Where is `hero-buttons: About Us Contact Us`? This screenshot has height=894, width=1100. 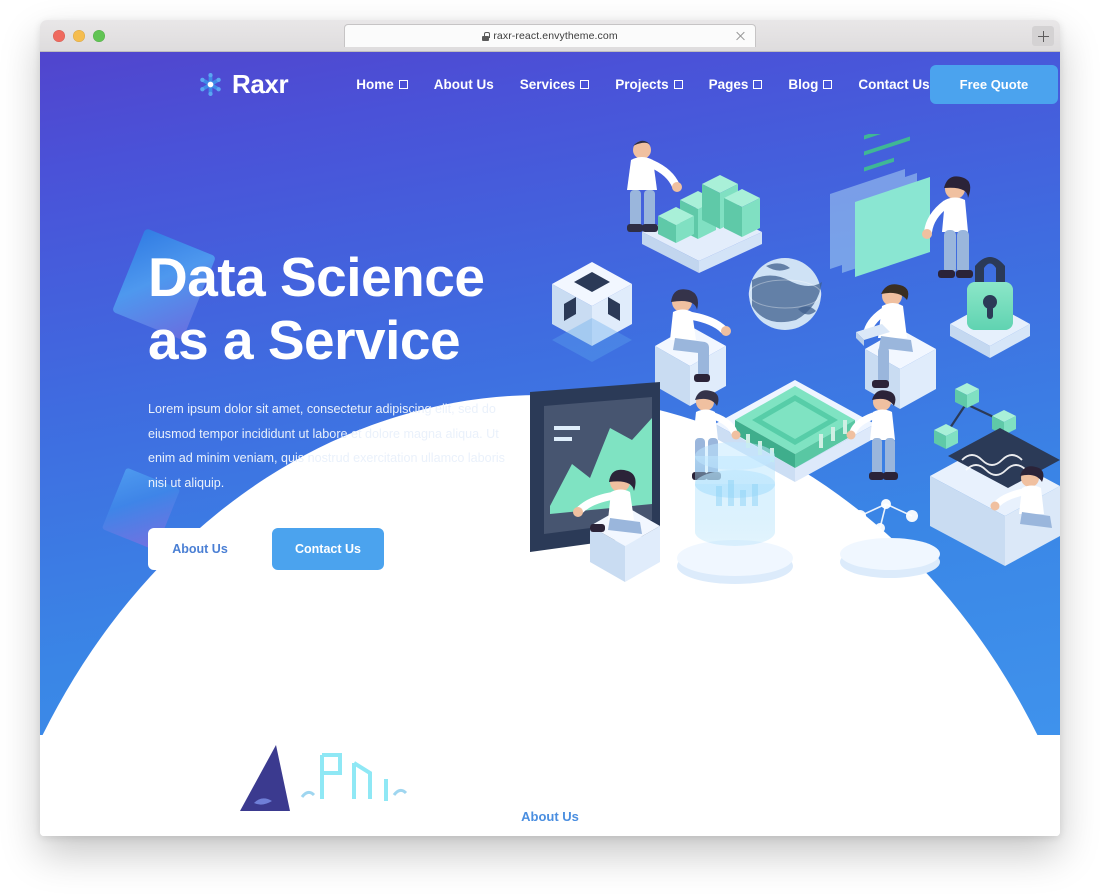
hero-buttons: About Us Contact Us is located at coordinates (348, 548).